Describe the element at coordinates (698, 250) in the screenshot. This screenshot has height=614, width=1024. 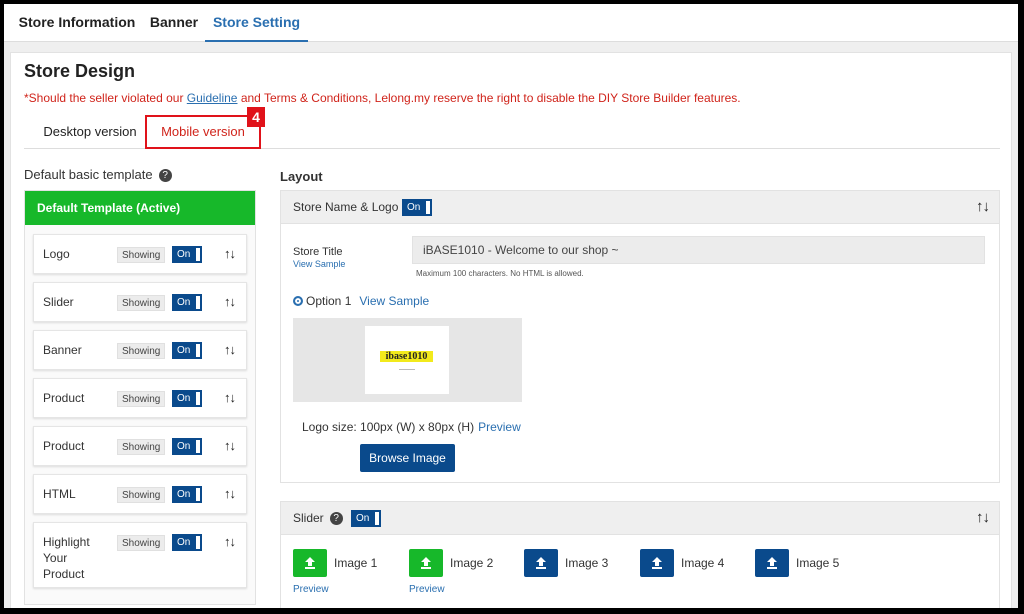
I see `store-title-input: iBASE1010 - Welcome to our shop ~` at that location.